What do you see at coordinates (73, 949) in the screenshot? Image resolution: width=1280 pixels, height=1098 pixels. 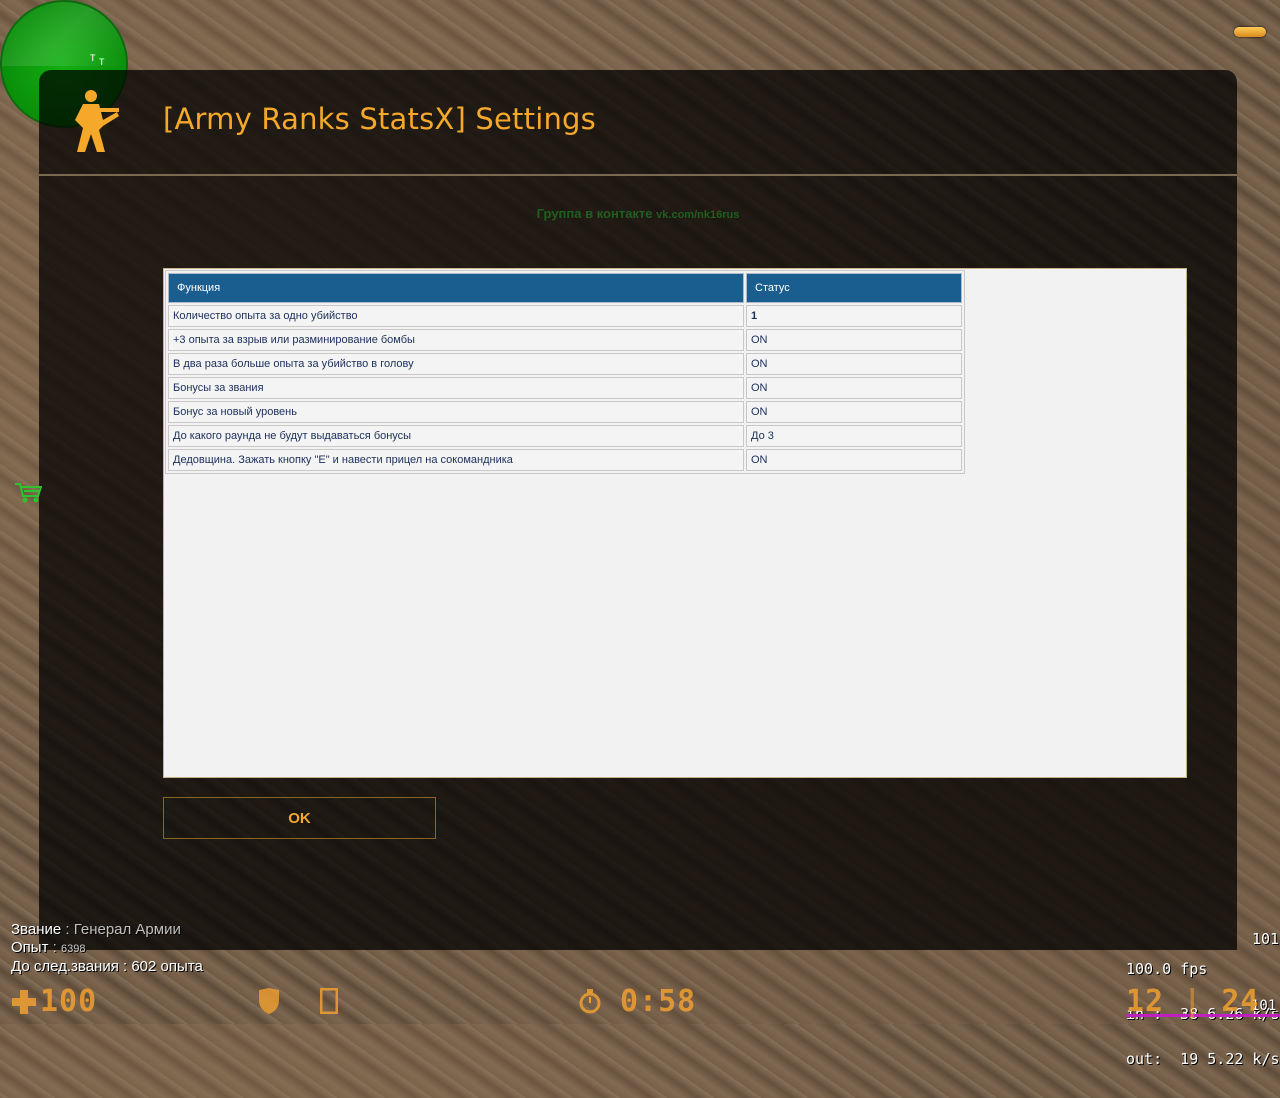 I see `exp-value: 6398` at bounding box center [73, 949].